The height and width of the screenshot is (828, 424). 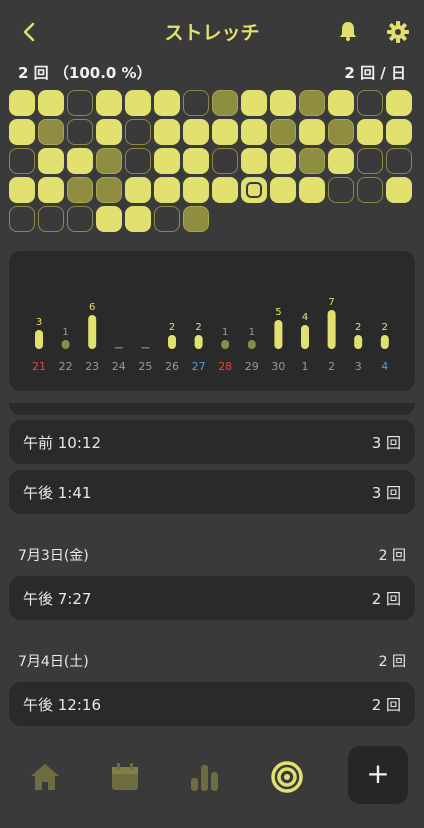 I want to click on day-total: 2 回, so click(x=392, y=662).